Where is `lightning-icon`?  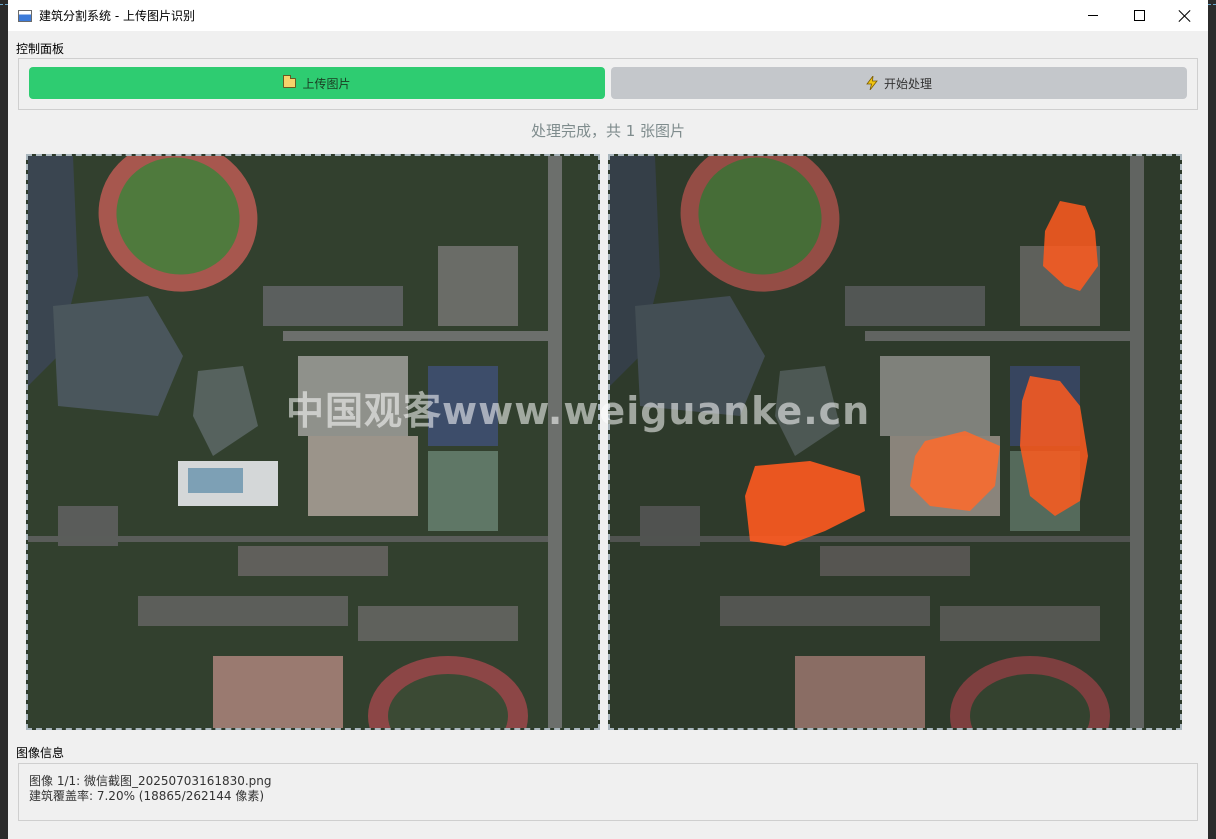 lightning-icon is located at coordinates (872, 83).